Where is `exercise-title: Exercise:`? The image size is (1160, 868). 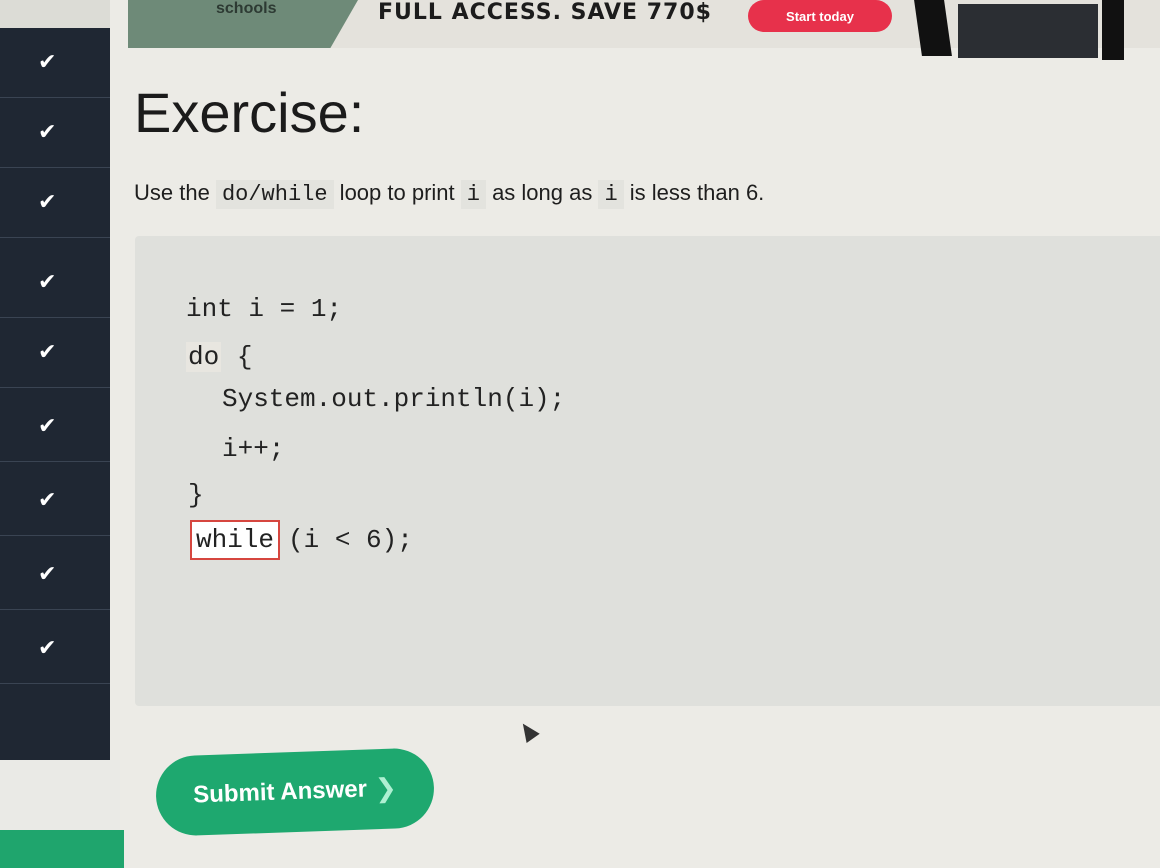 exercise-title: Exercise: is located at coordinates (249, 112).